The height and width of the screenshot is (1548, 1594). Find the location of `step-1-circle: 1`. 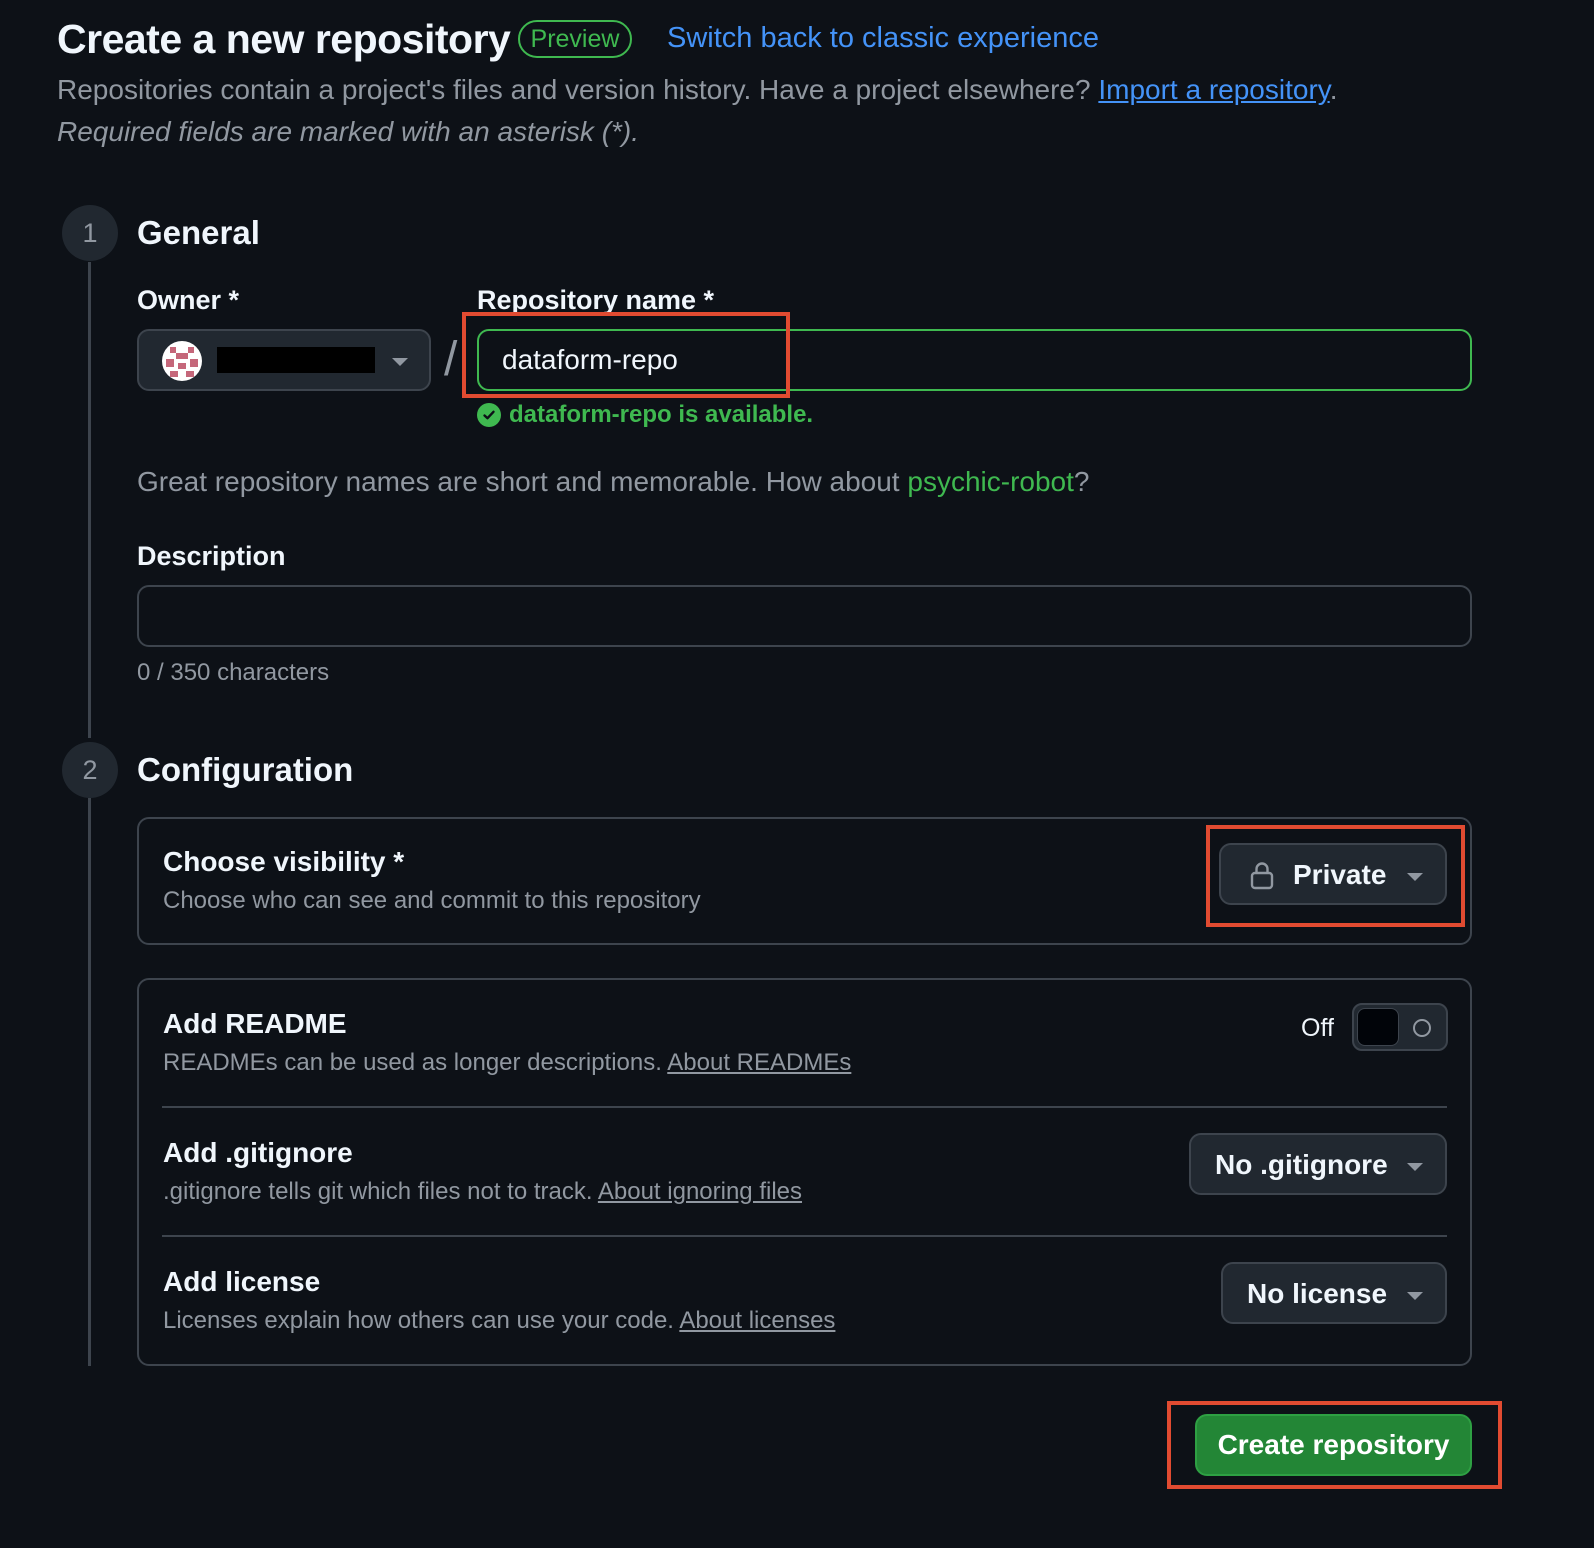

step-1-circle: 1 is located at coordinates (90, 233).